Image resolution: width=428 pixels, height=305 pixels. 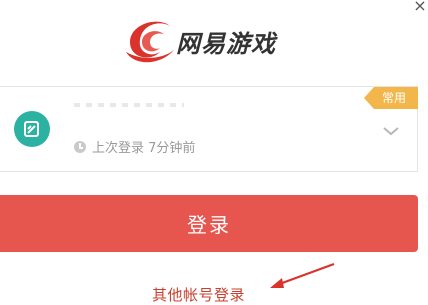 I want to click on brand-header: 网易游戏, so click(x=220, y=40).